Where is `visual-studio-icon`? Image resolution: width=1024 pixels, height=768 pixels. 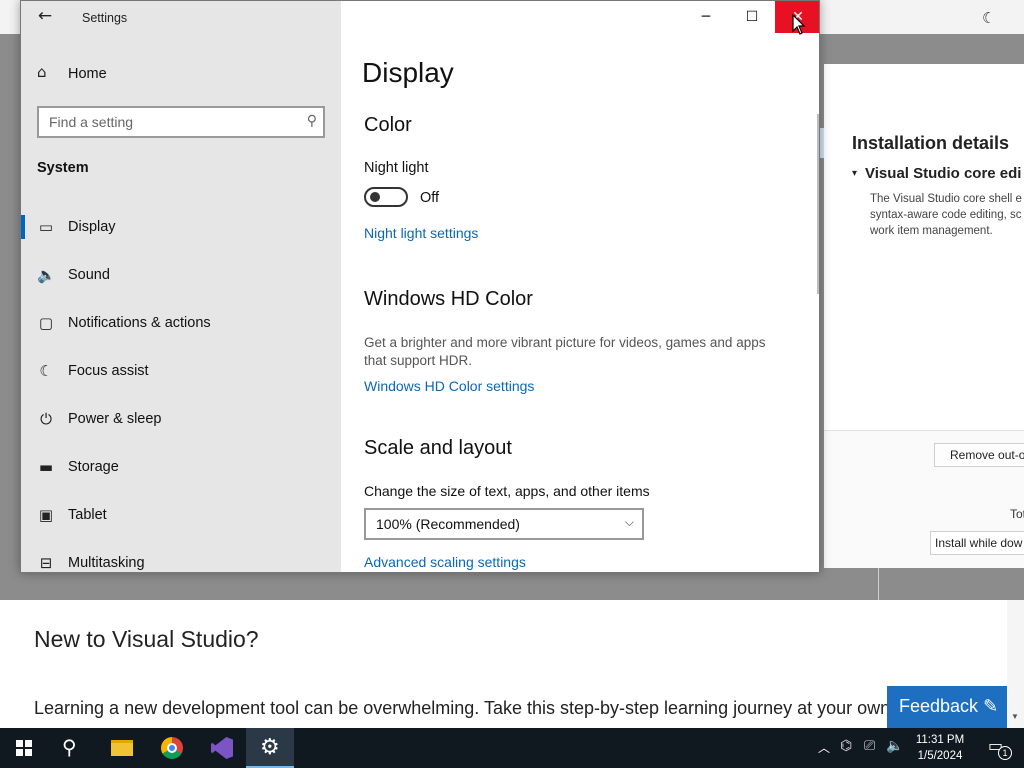 visual-studio-icon is located at coordinates (222, 748).